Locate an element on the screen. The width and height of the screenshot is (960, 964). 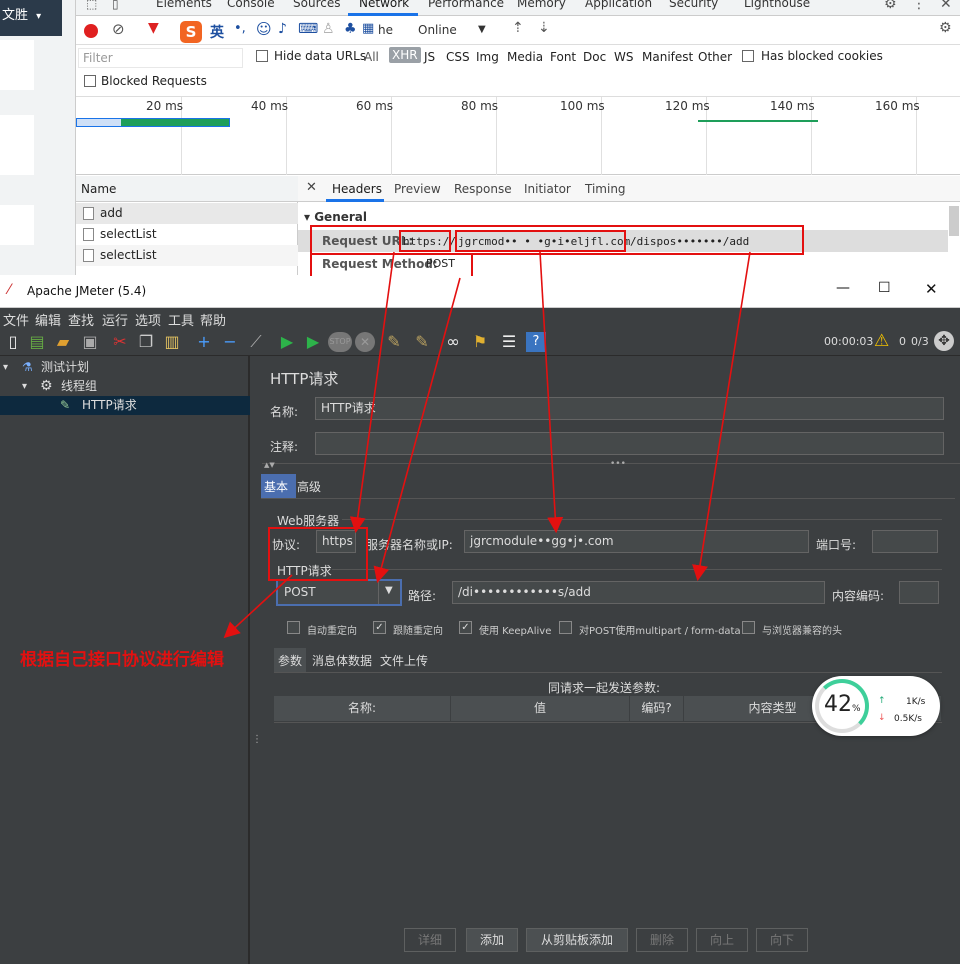
percent-unit: % is located at coordinates (856, 709).